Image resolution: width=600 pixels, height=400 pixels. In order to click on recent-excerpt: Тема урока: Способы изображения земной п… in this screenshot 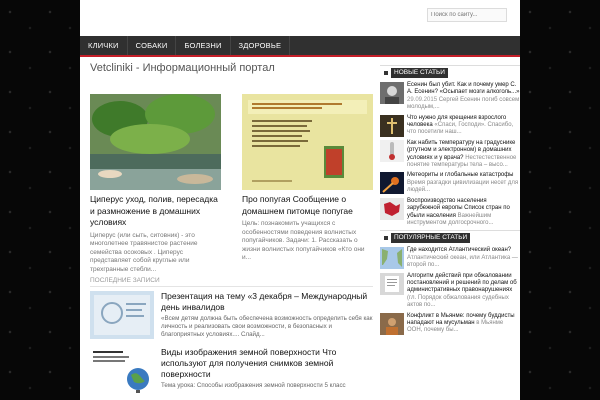, I will do `click(253, 385)`.